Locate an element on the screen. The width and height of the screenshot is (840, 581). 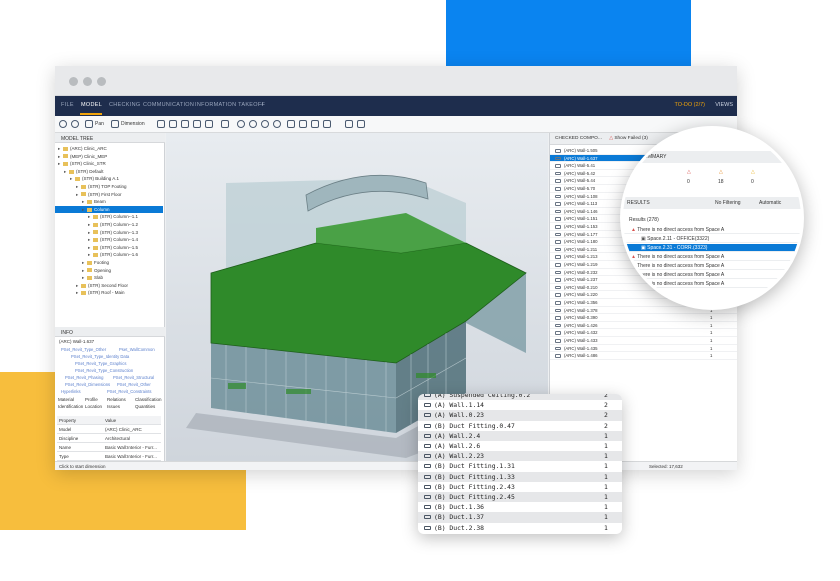
markup-icon is located at coordinates (327, 124).